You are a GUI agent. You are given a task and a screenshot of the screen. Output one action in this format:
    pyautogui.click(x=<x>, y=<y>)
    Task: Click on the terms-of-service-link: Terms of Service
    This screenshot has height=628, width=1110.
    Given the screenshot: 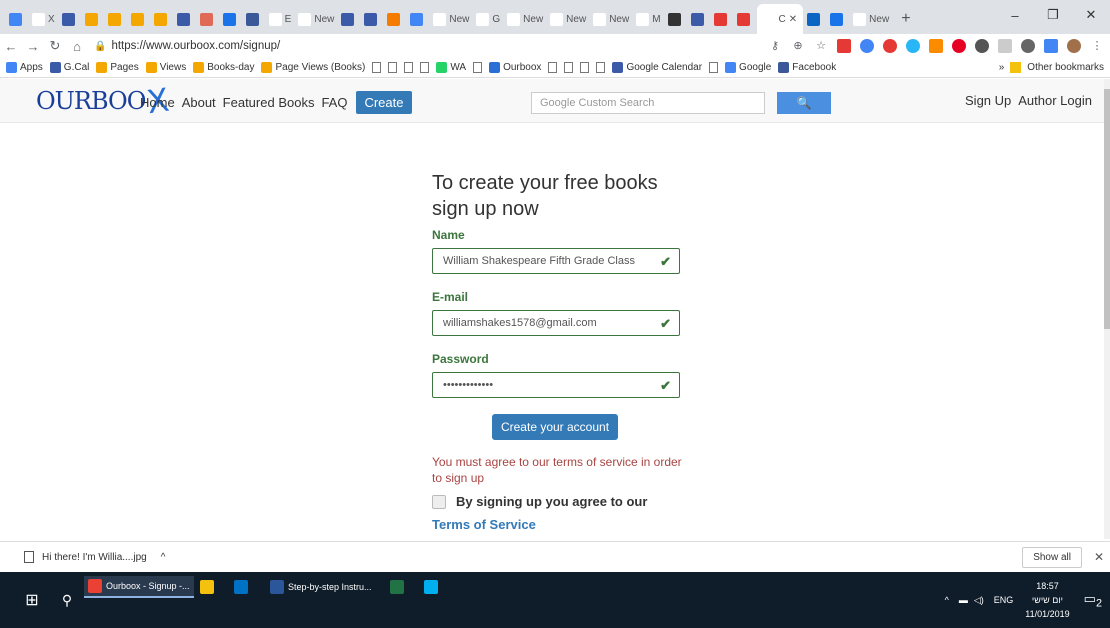 What is the action you would take?
    pyautogui.click(x=562, y=524)
    